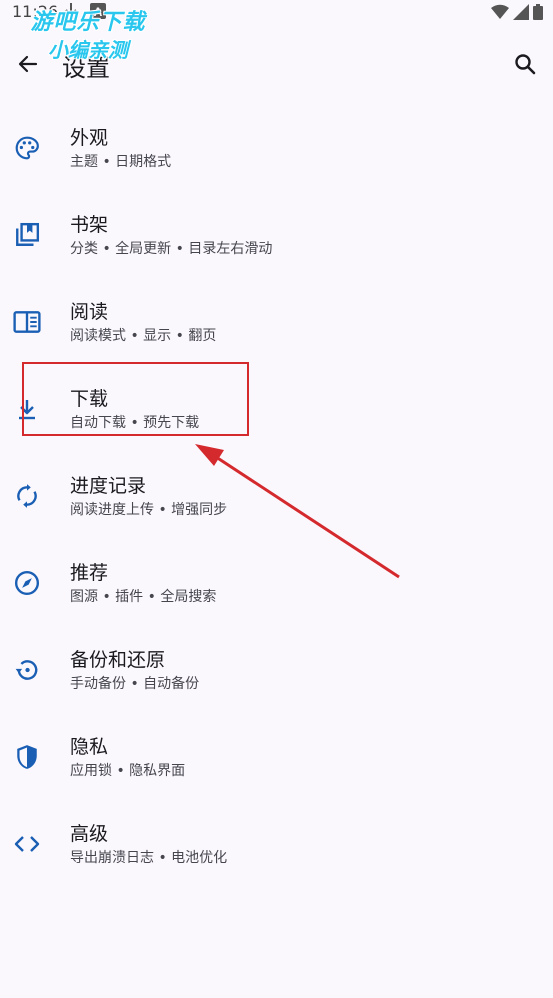  Describe the element at coordinates (171, 249) in the screenshot. I see `item-subtitle: 分类 • 全局更新 • 目录左右滑动` at that location.